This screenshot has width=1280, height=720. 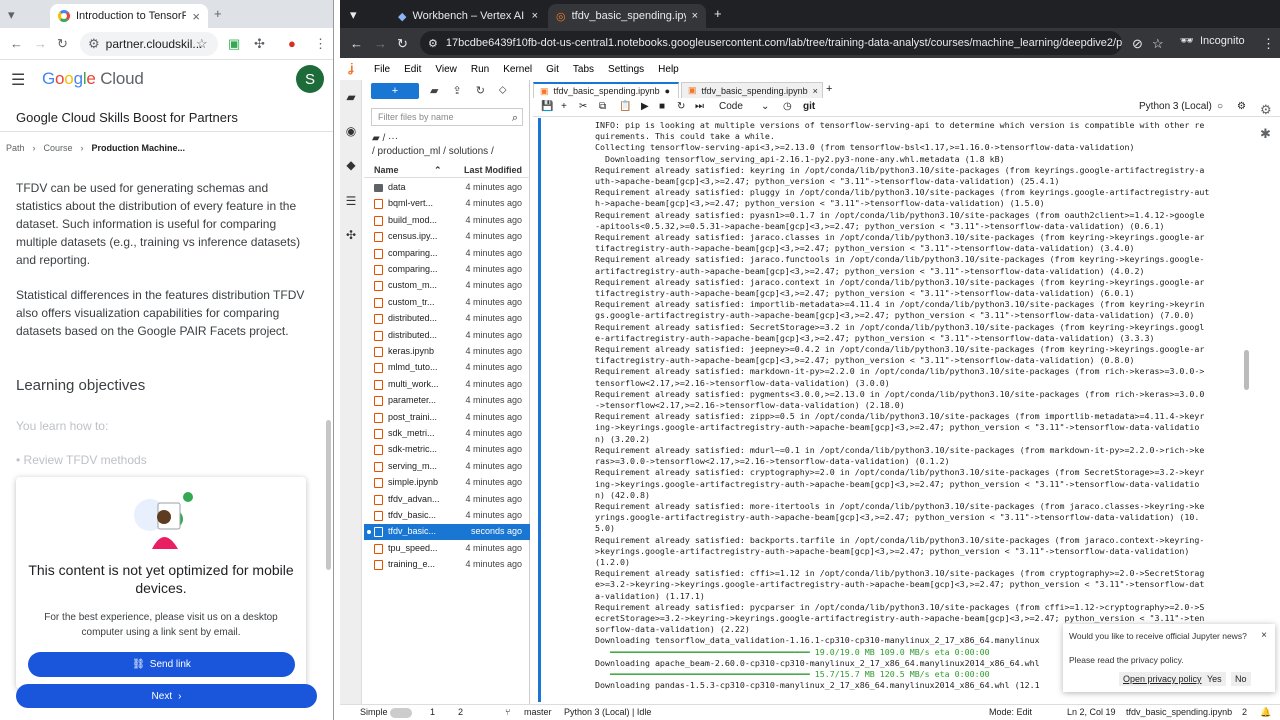 I want to click on file-row: custom_m... 4 minutes ago, so click(x=447, y=286).